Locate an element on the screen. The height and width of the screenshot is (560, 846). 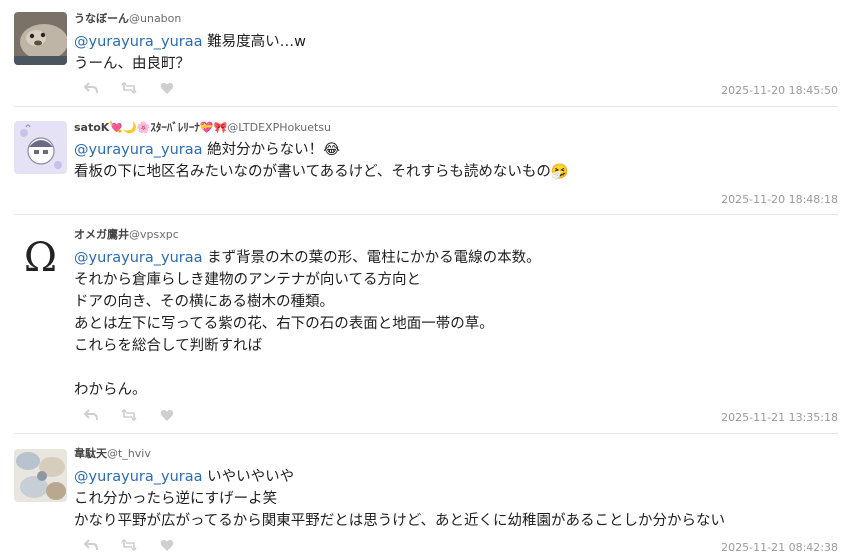
post-timestamp: 2025-11-20 18:48:18 is located at coordinates (779, 199).